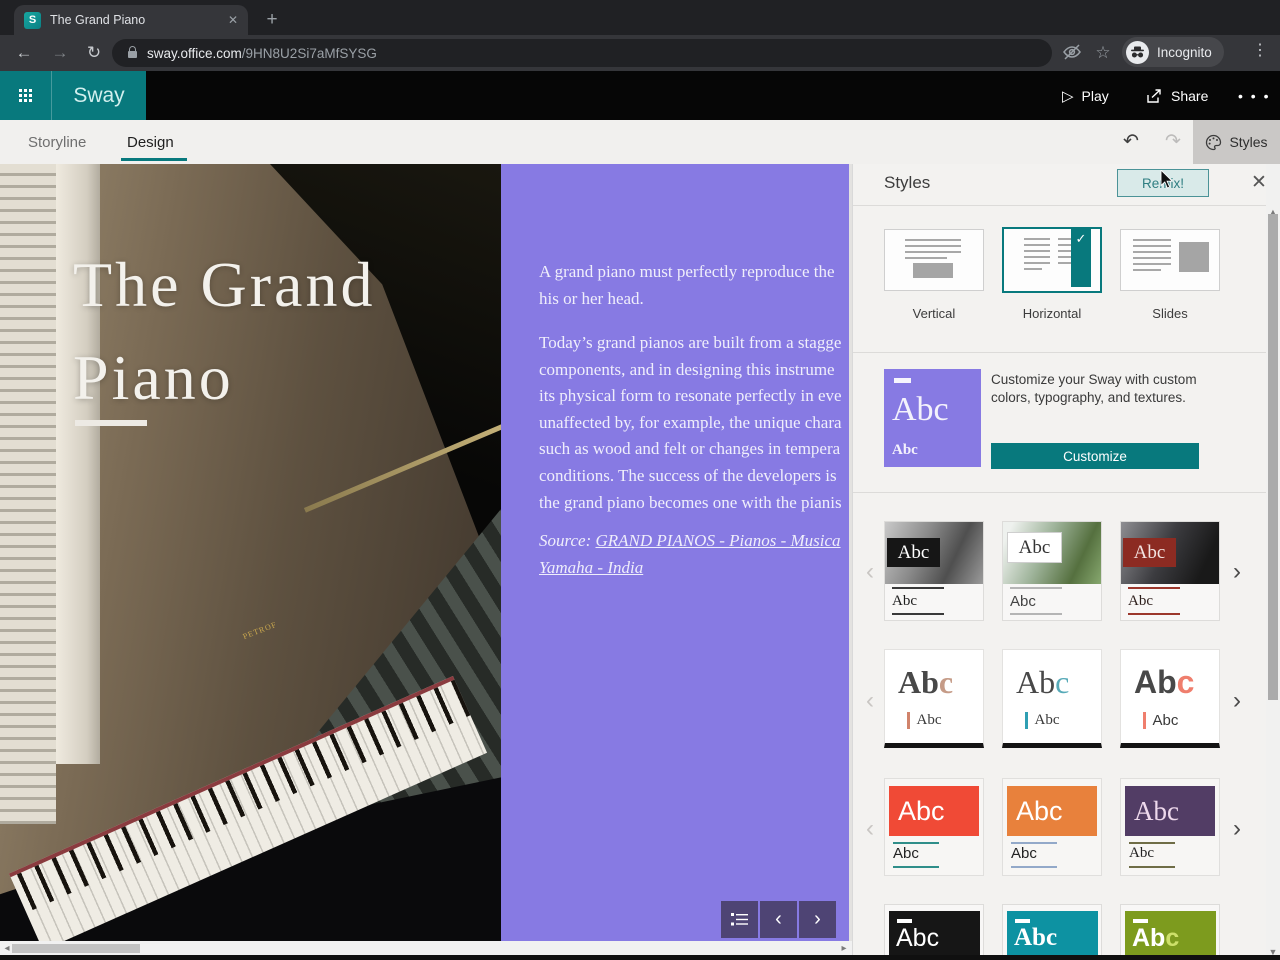  What do you see at coordinates (934, 313) in the screenshot?
I see `layout-vertical-label: Vertical` at bounding box center [934, 313].